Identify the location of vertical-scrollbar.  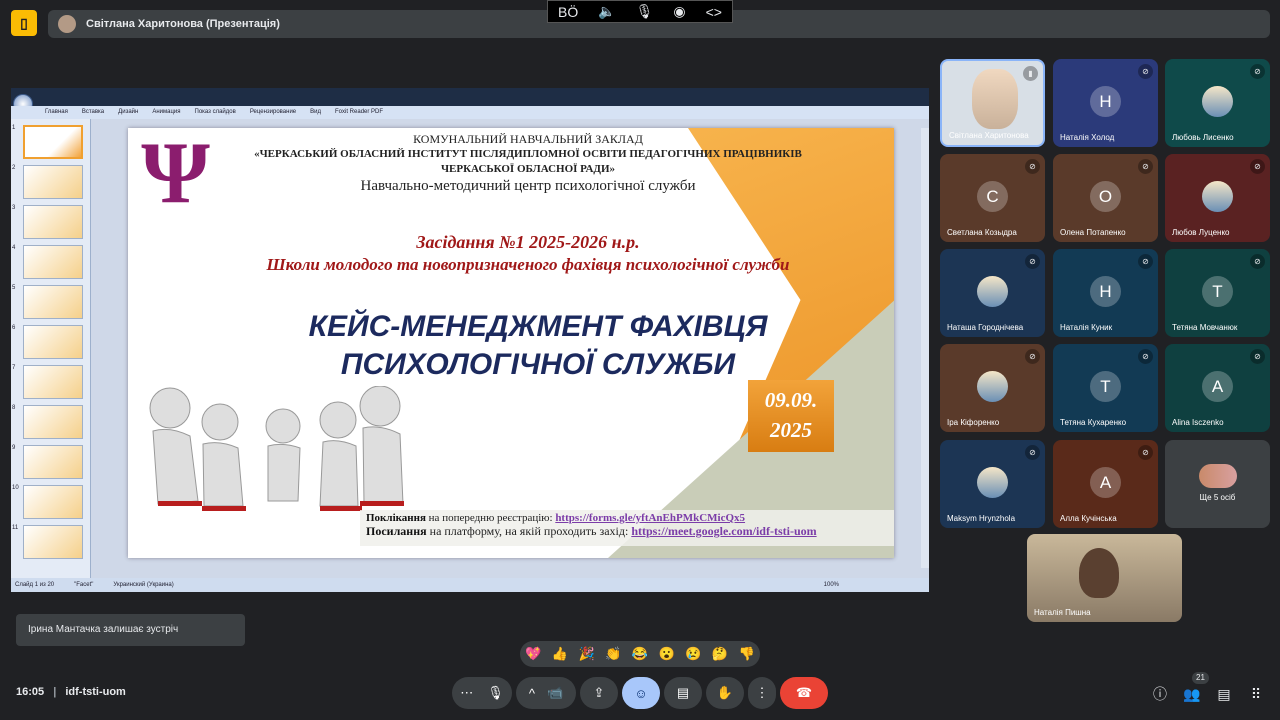
(925, 348).